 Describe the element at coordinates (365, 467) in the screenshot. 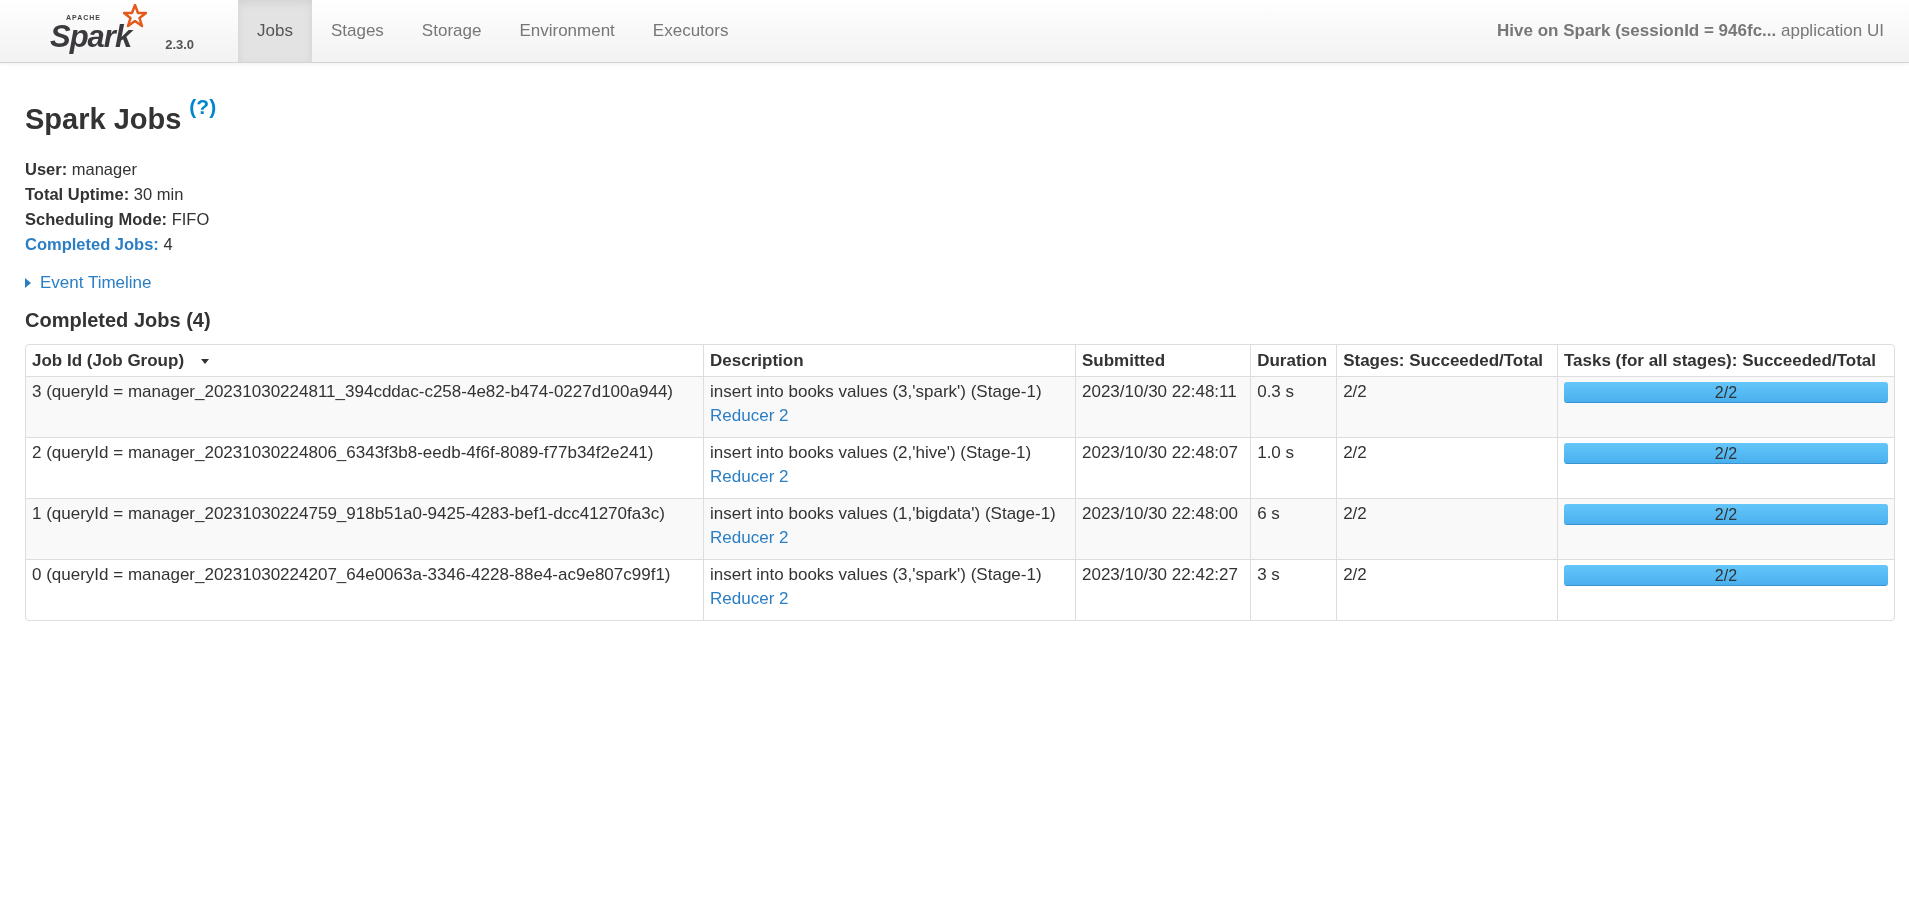

I see `table-cell: 2 (queryId = manager_20231030224806_6343f3b8-eedb-4f6f-8089-f77b34f2e241)` at that location.